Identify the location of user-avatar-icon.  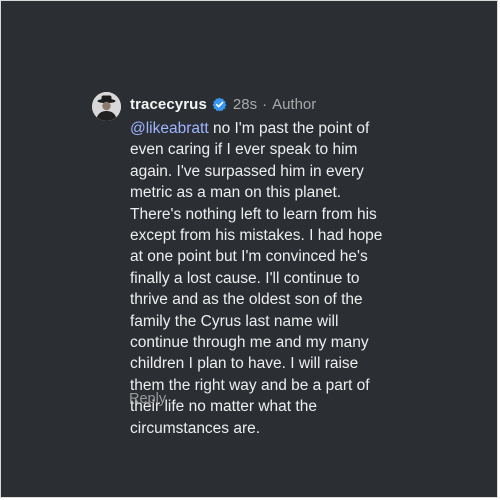
(106, 106).